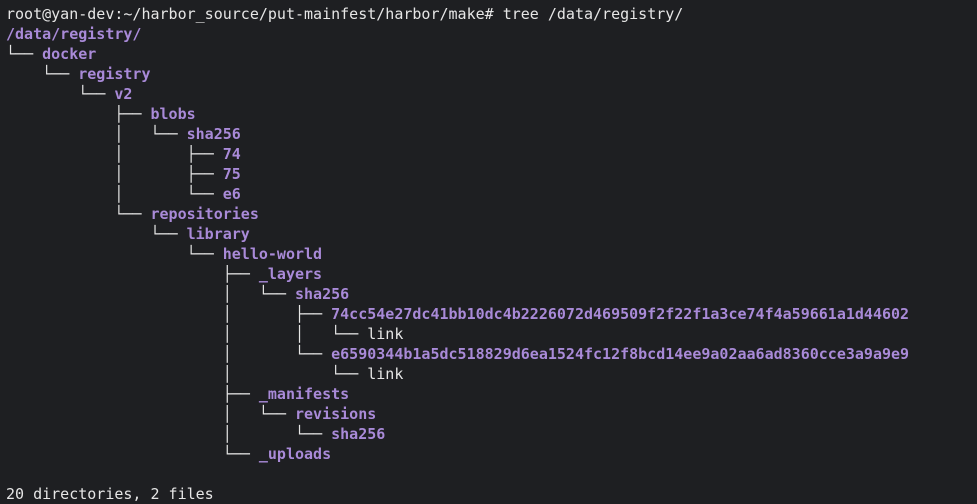 The width and height of the screenshot is (977, 504). What do you see at coordinates (123, 94) in the screenshot?
I see `directory-name: v2` at bounding box center [123, 94].